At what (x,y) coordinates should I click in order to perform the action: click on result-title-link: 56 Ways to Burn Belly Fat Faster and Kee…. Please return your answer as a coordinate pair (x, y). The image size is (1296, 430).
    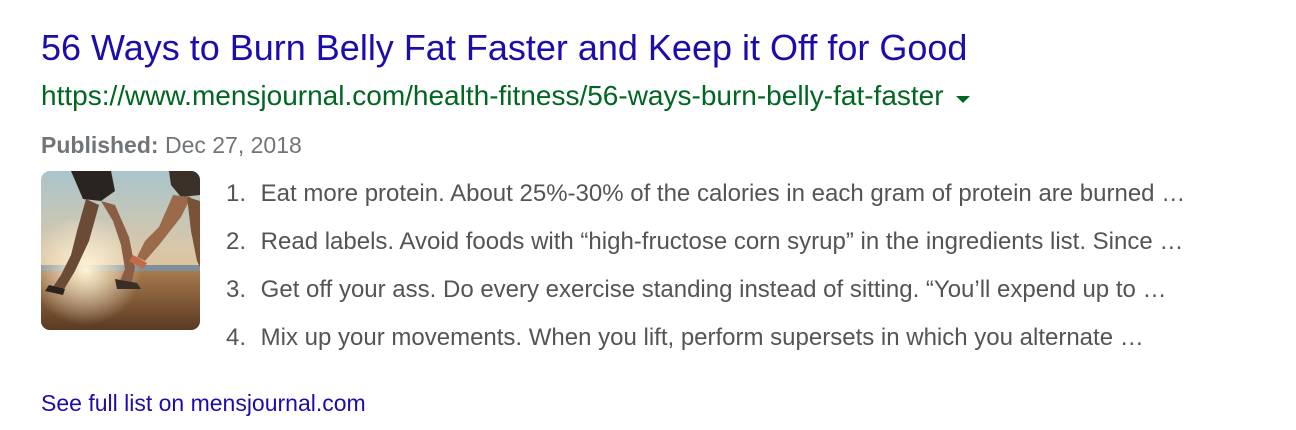
    Looking at the image, I should click on (661, 48).